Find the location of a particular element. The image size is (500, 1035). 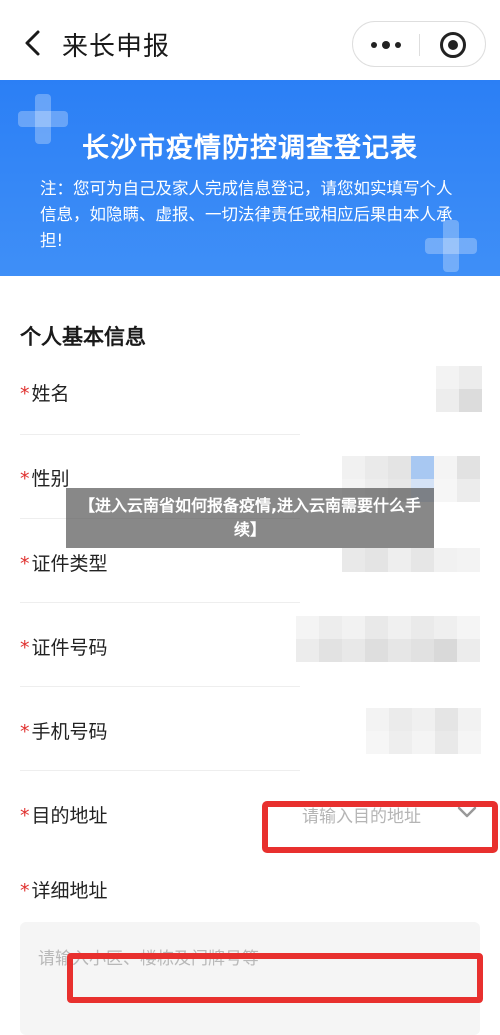

target-close-icon is located at coordinates (453, 45).